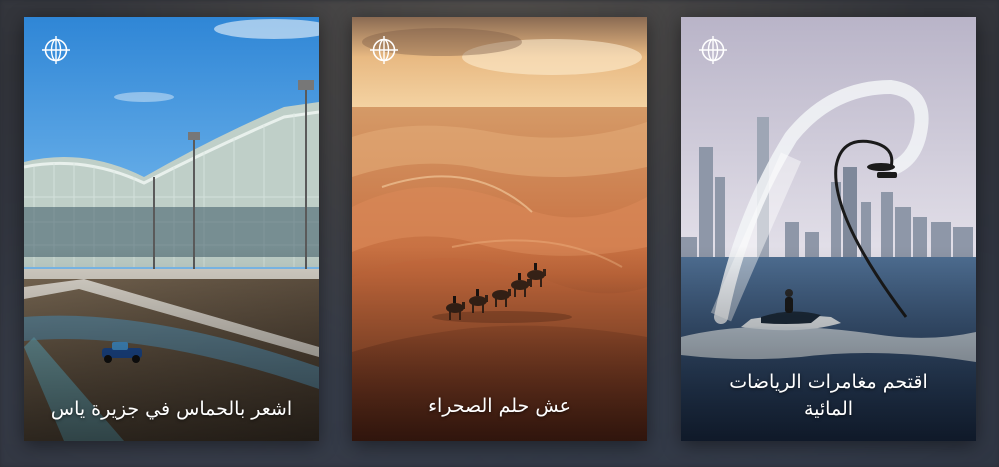 This screenshot has width=999, height=467. What do you see at coordinates (499, 406) in the screenshot?
I see `card-title: عش حلم الصحراء` at bounding box center [499, 406].